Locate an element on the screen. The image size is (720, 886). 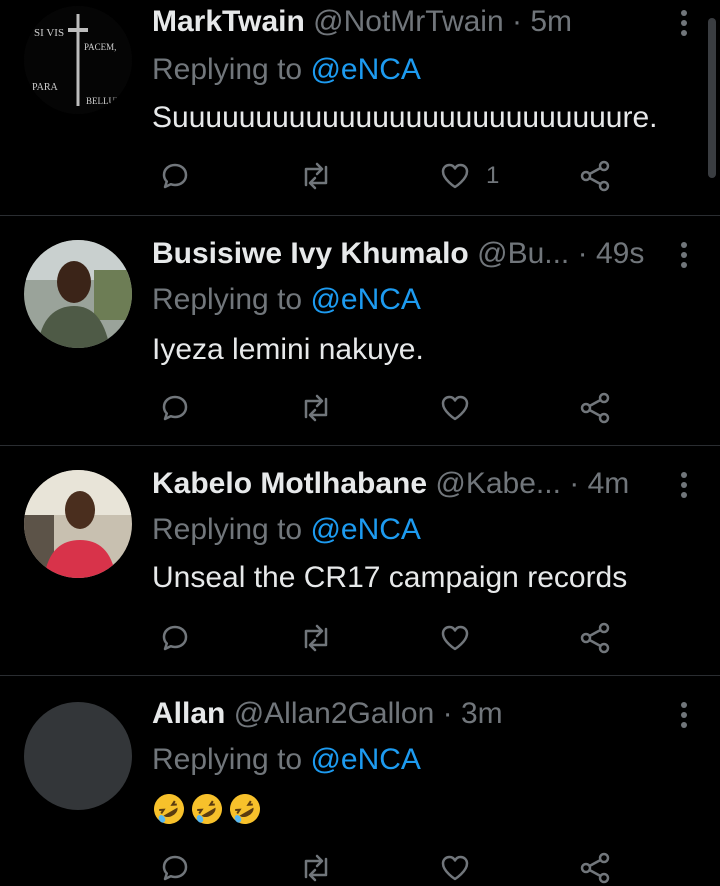
author-name: MarkTwain is located at coordinates (228, 21).